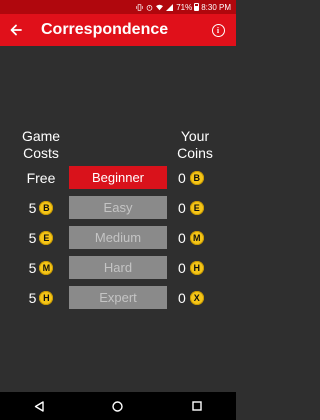  I want to click on level-button-easy: Easy, so click(118, 207).